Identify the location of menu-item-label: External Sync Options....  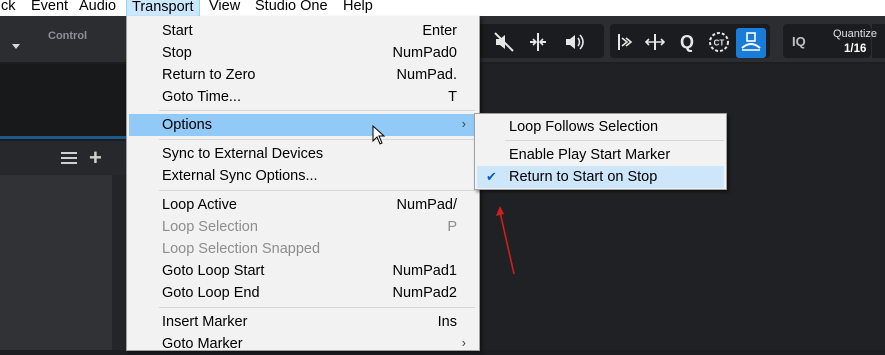
(240, 176).